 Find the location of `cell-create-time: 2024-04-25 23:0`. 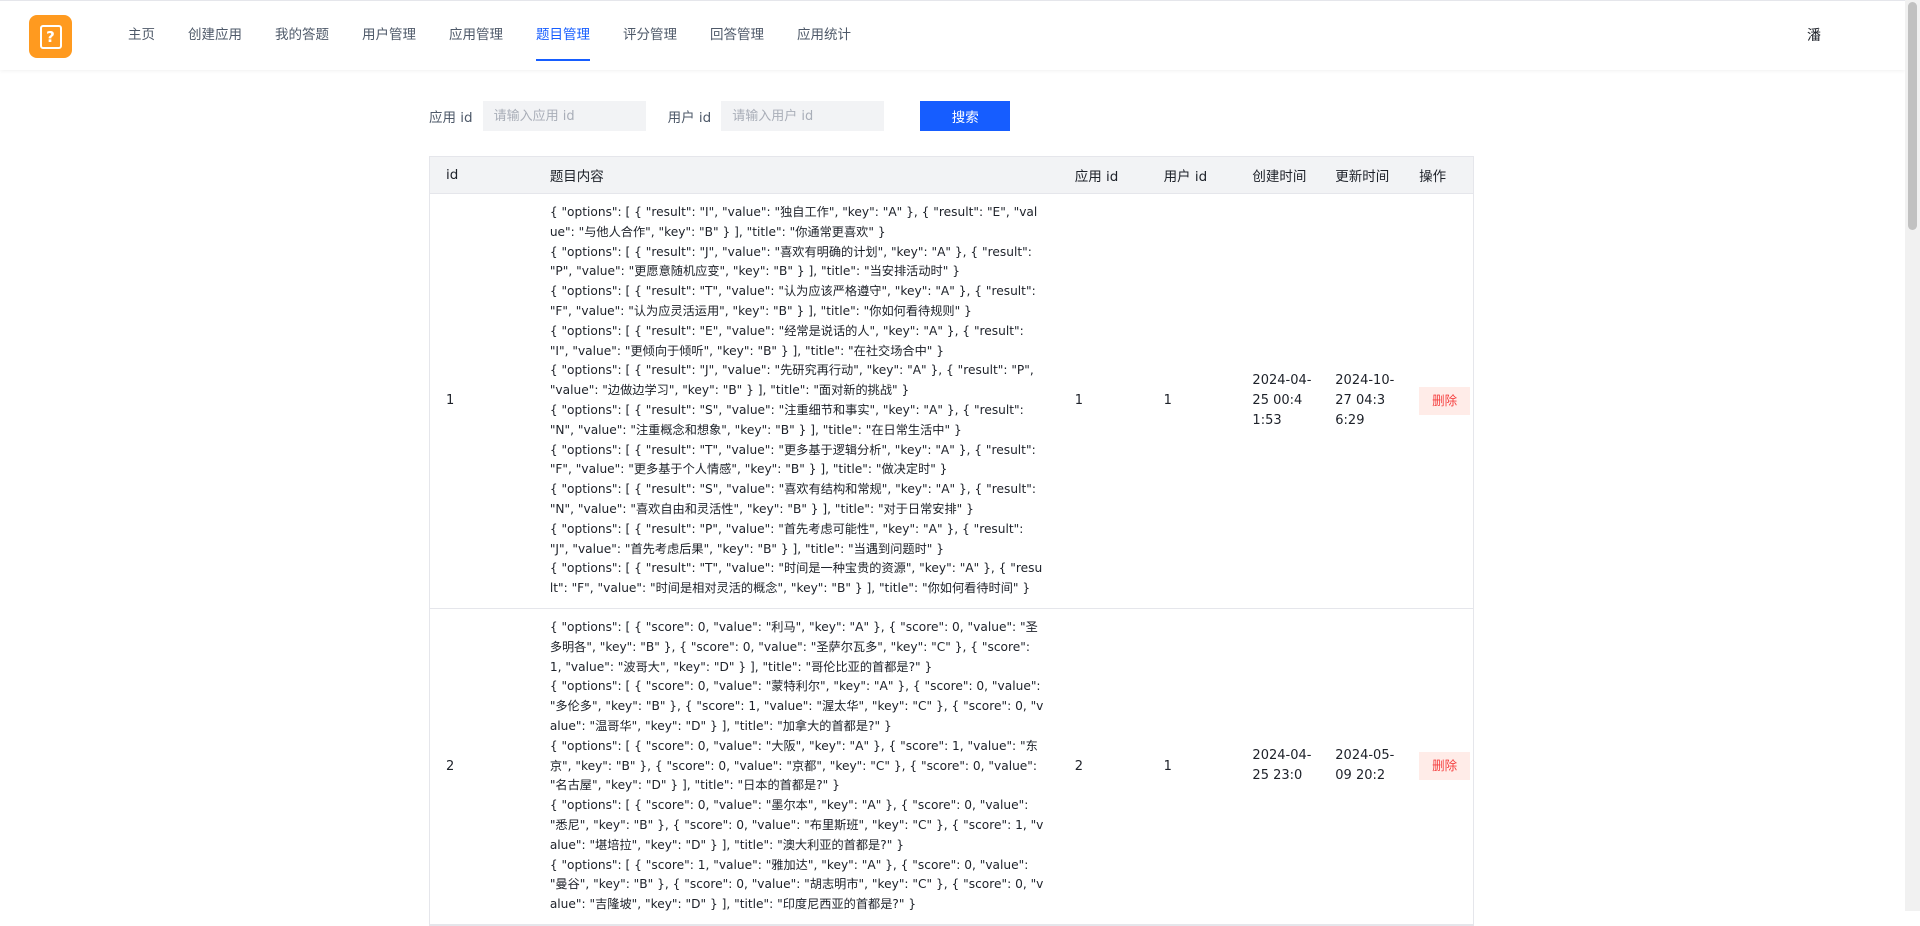

cell-create-time: 2024-04-25 23:0 is located at coordinates (1277, 766).